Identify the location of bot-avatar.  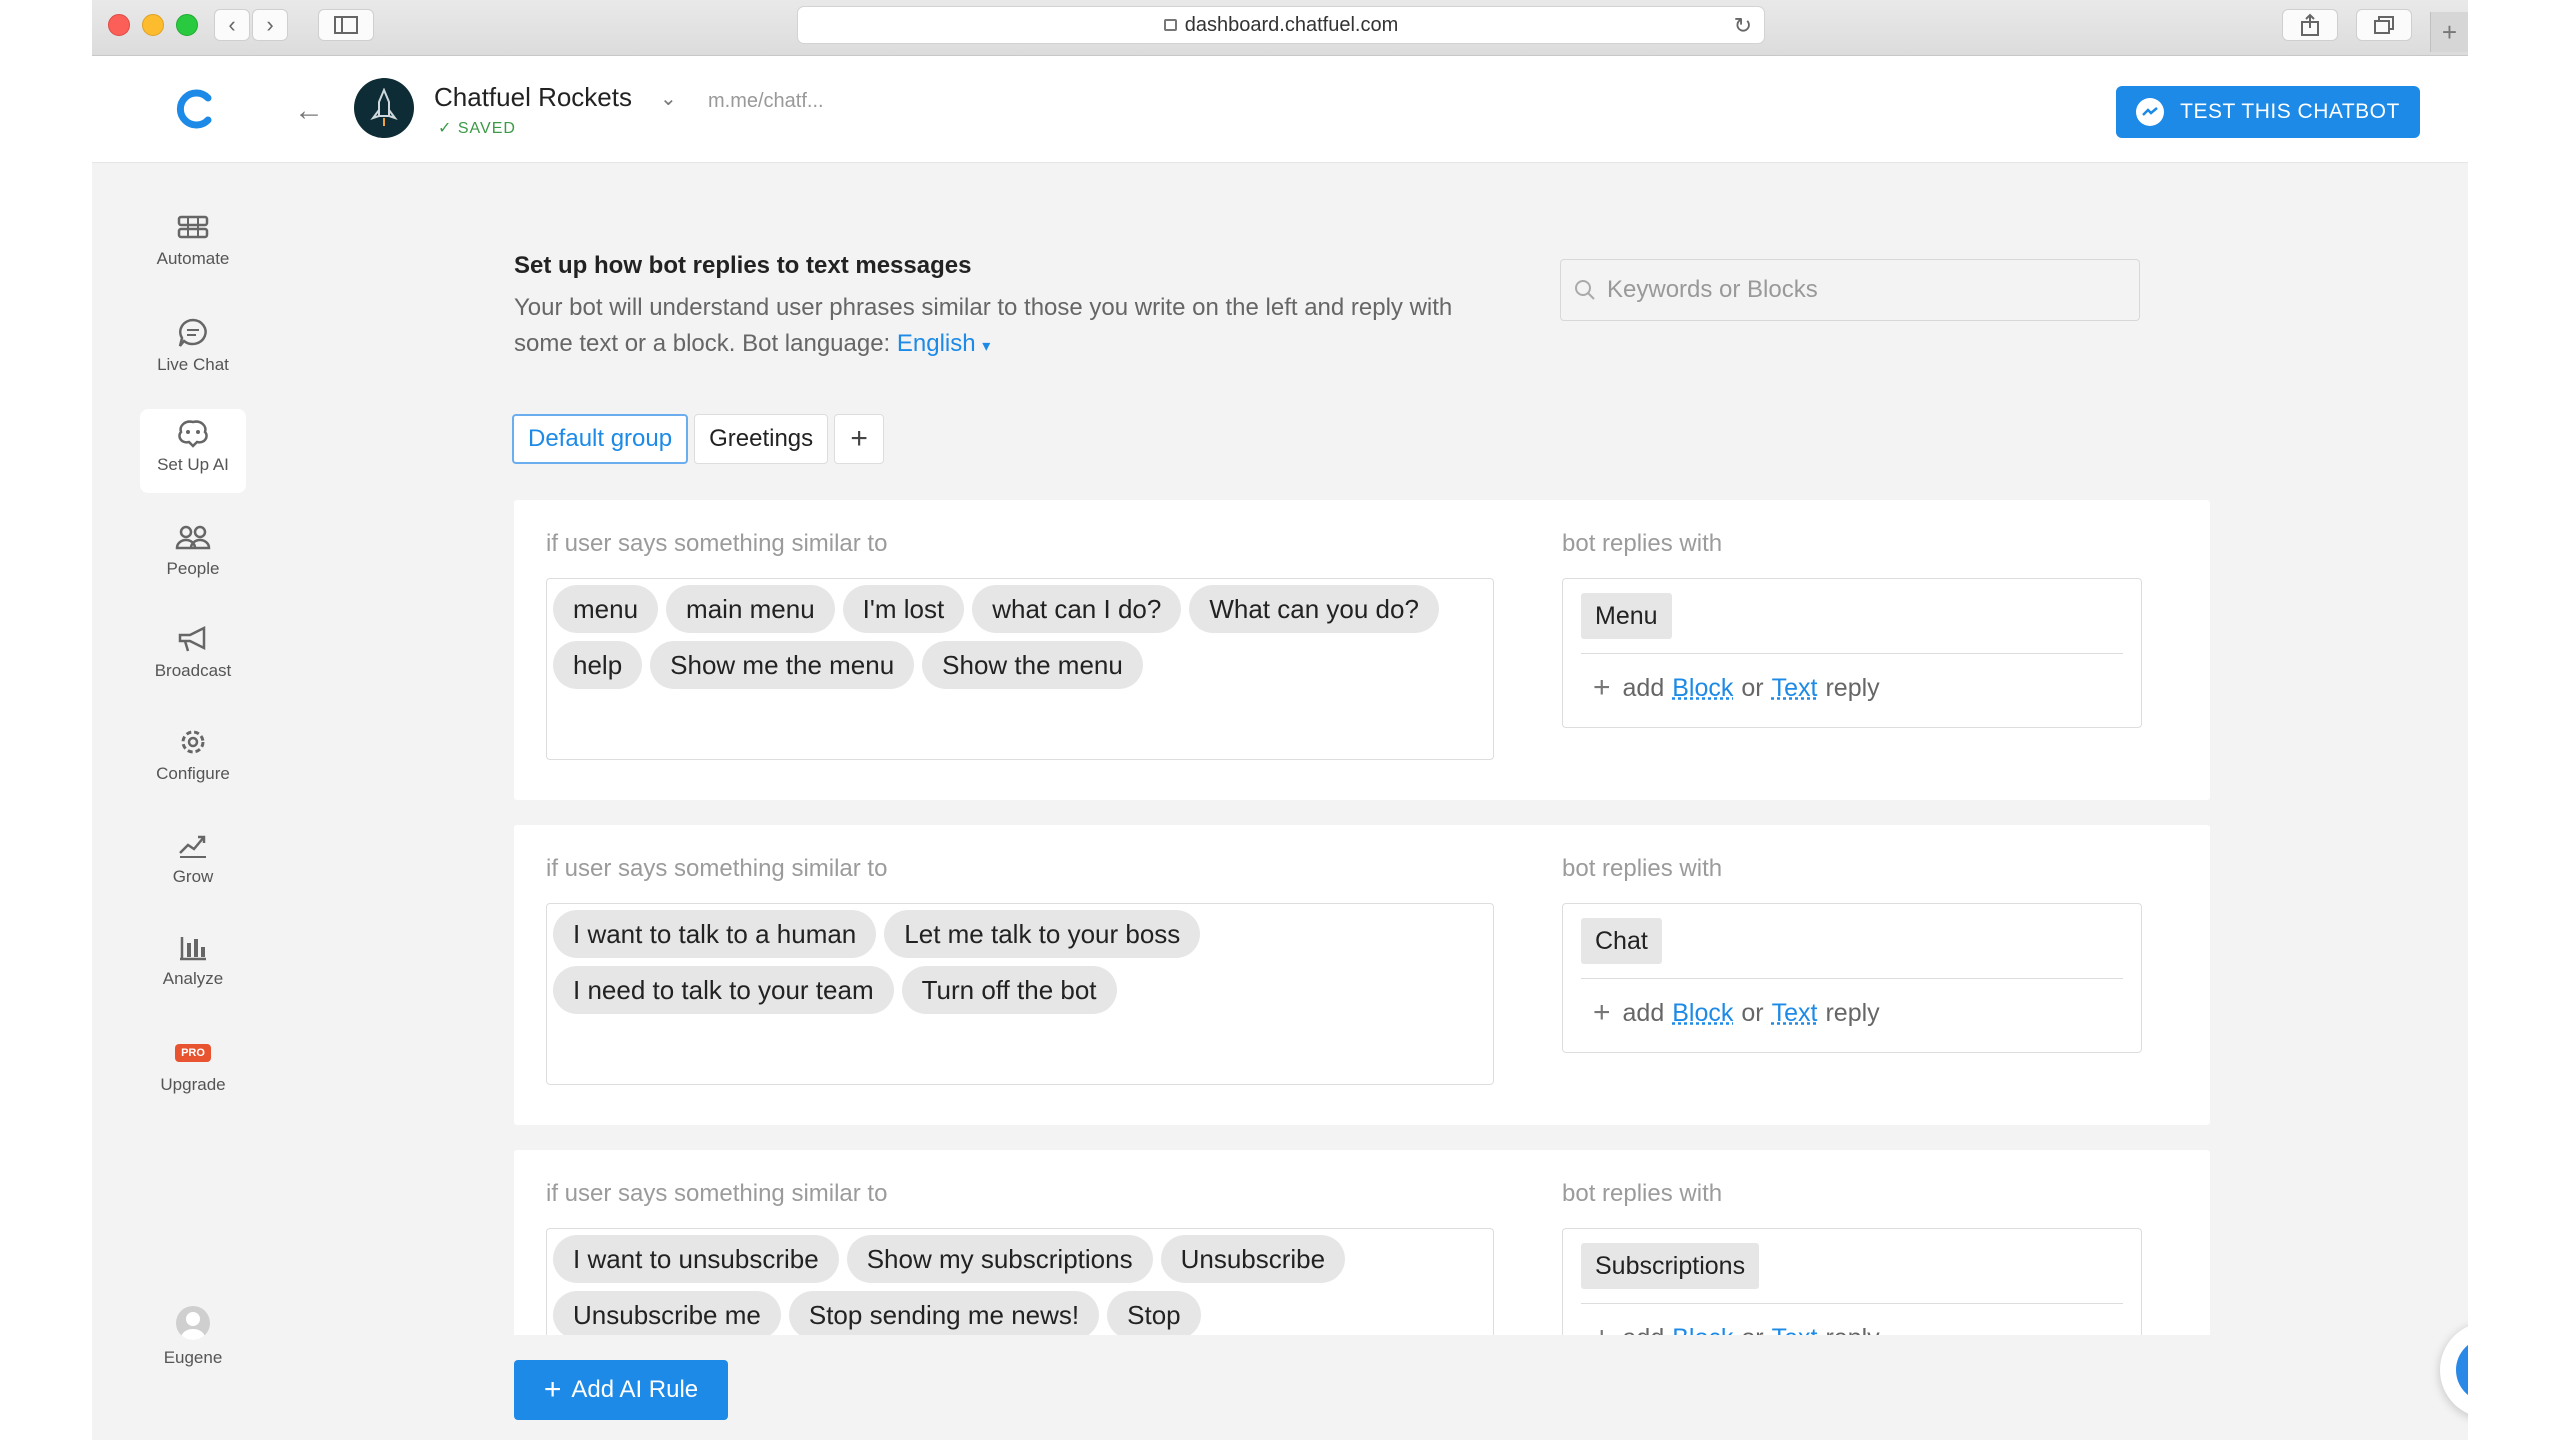
(384, 108).